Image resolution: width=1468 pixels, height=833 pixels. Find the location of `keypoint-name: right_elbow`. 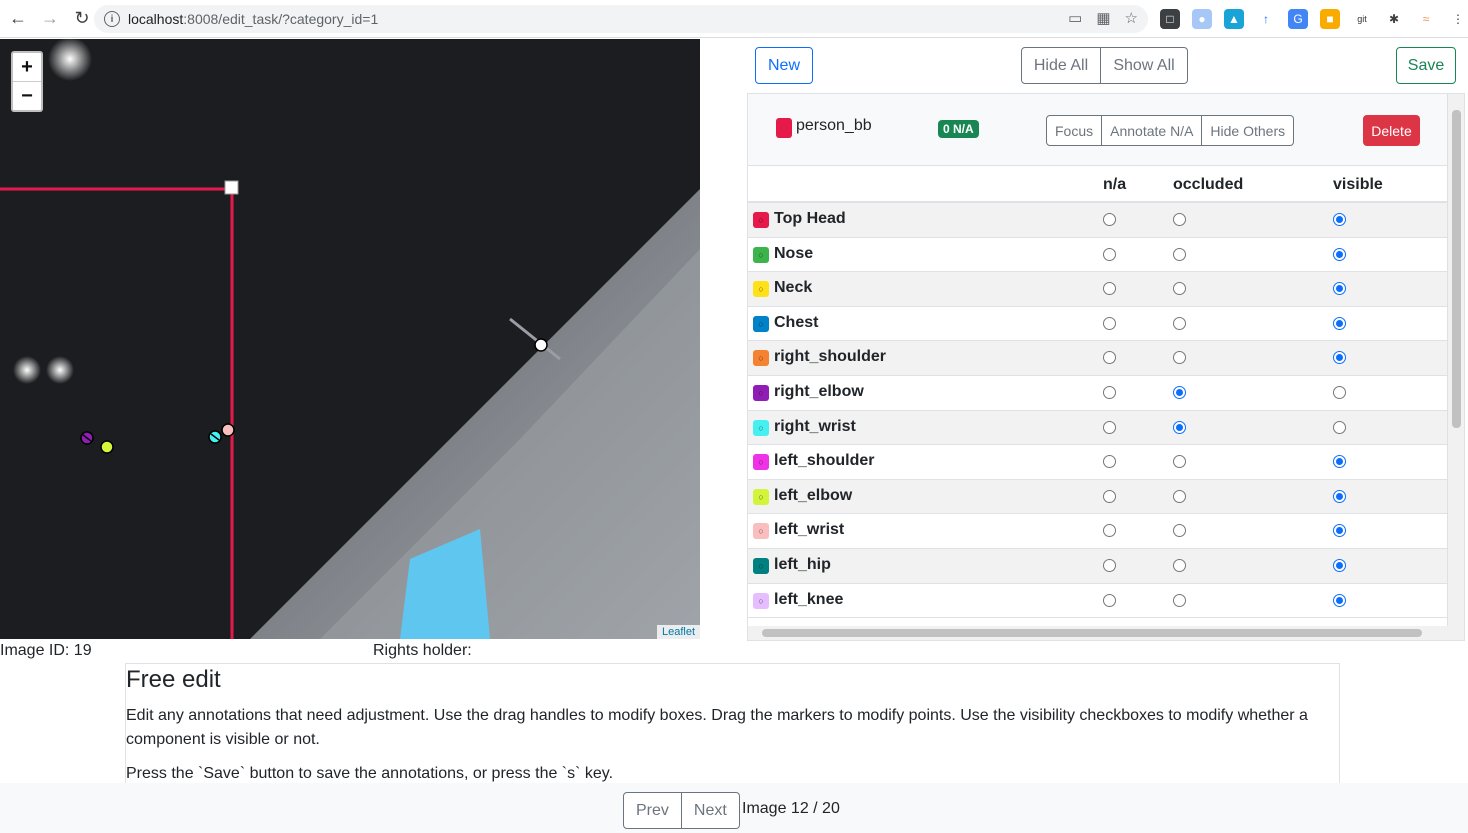

keypoint-name: right_elbow is located at coordinates (819, 391).